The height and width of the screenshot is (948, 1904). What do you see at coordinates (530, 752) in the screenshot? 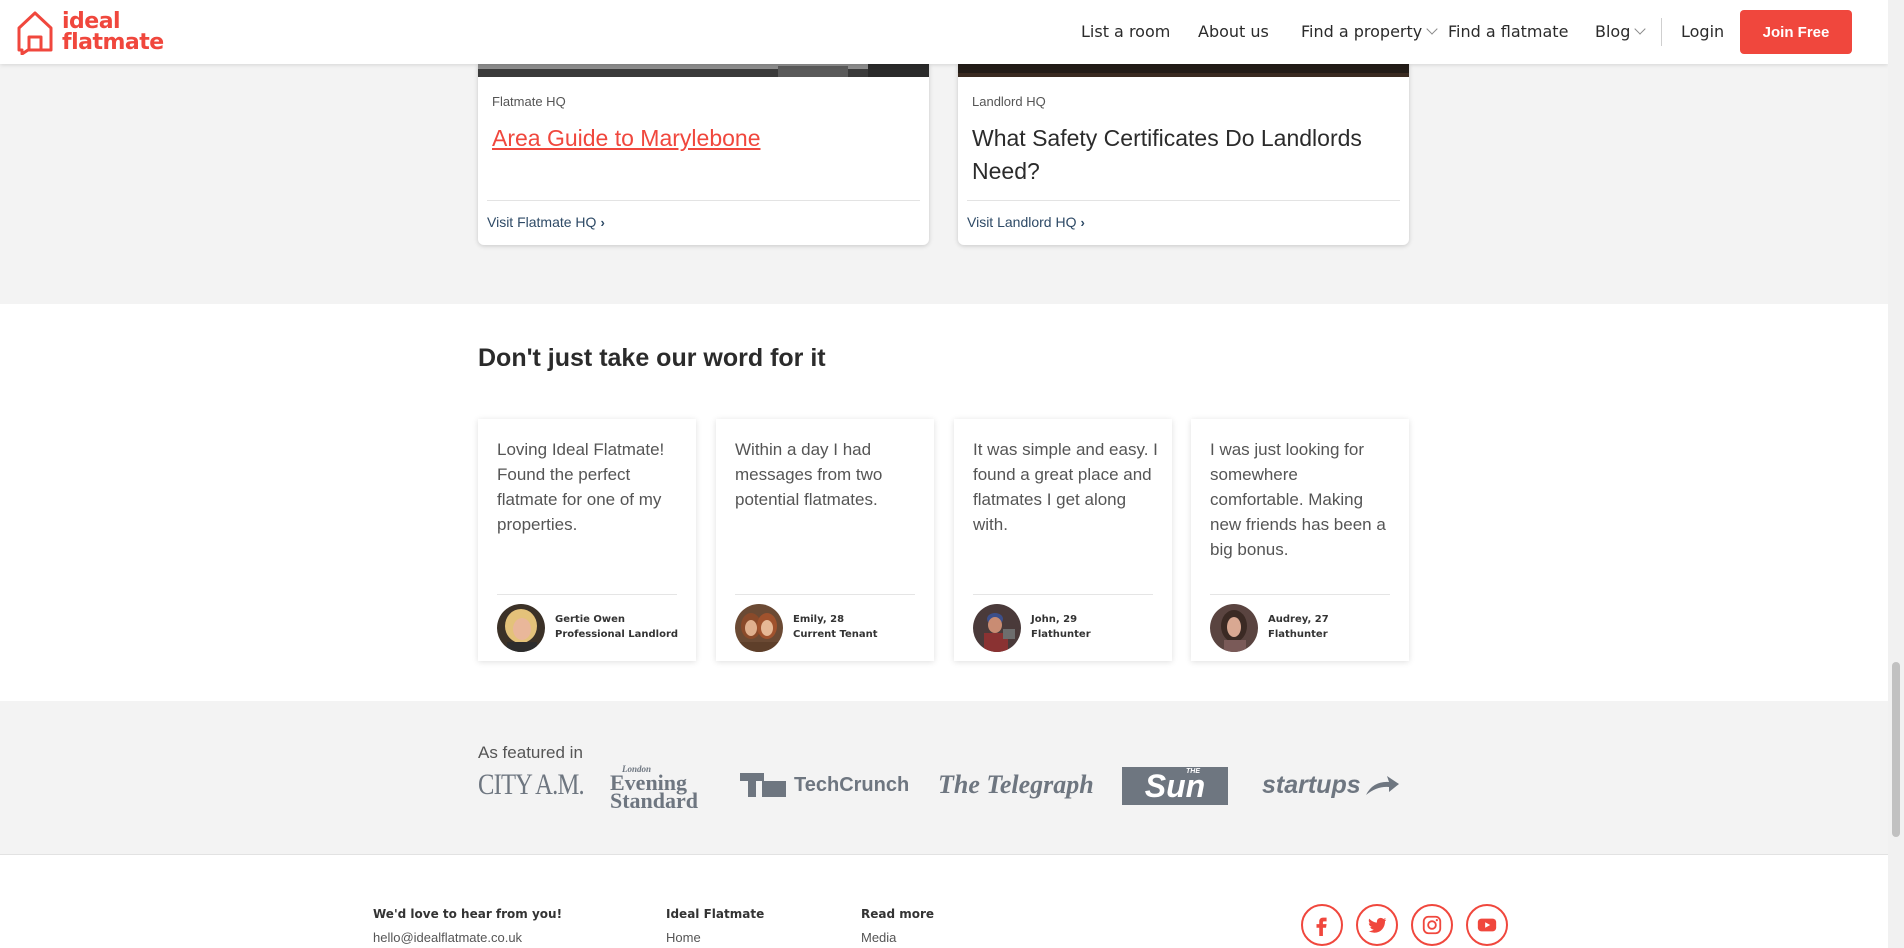
I see `featured-label: As featured in` at bounding box center [530, 752].